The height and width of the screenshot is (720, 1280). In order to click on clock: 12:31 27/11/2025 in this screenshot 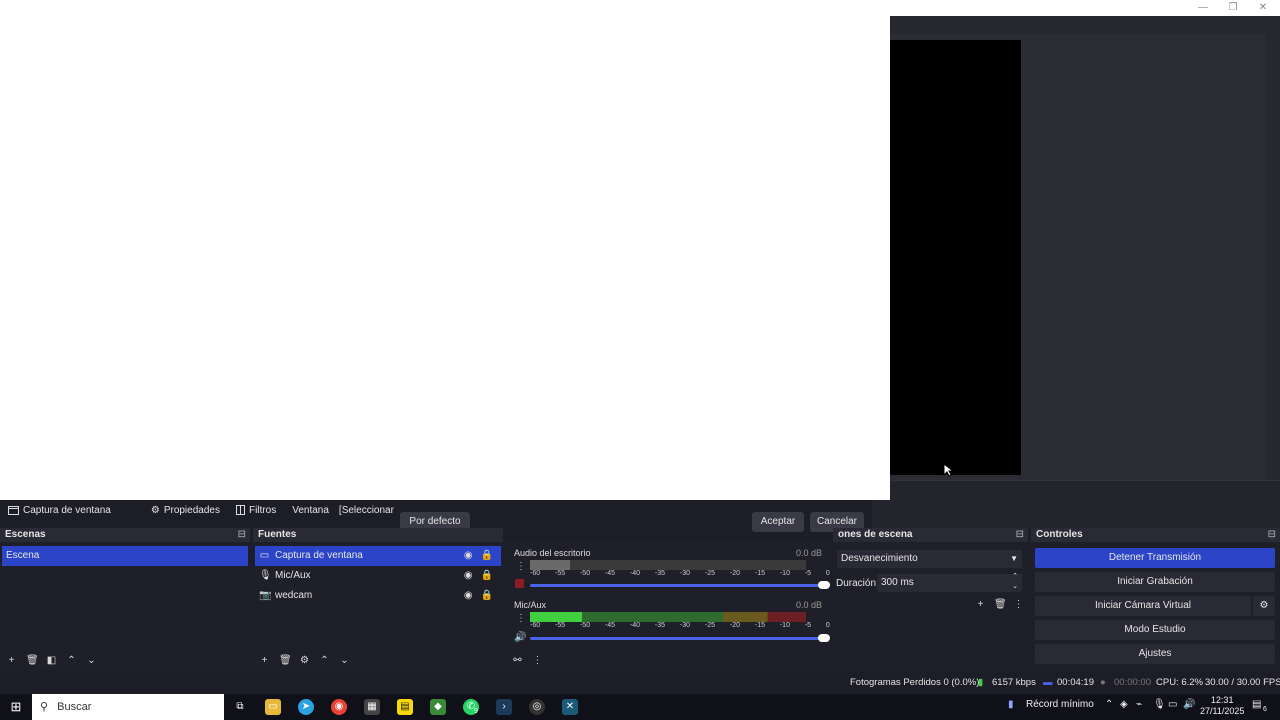, I will do `click(1222, 706)`.